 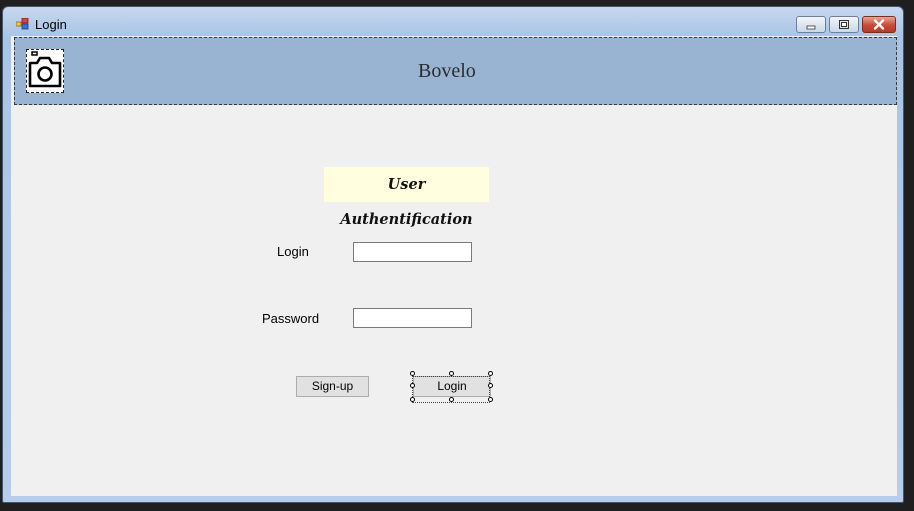 I want to click on camera-picturebox, so click(x=45, y=71).